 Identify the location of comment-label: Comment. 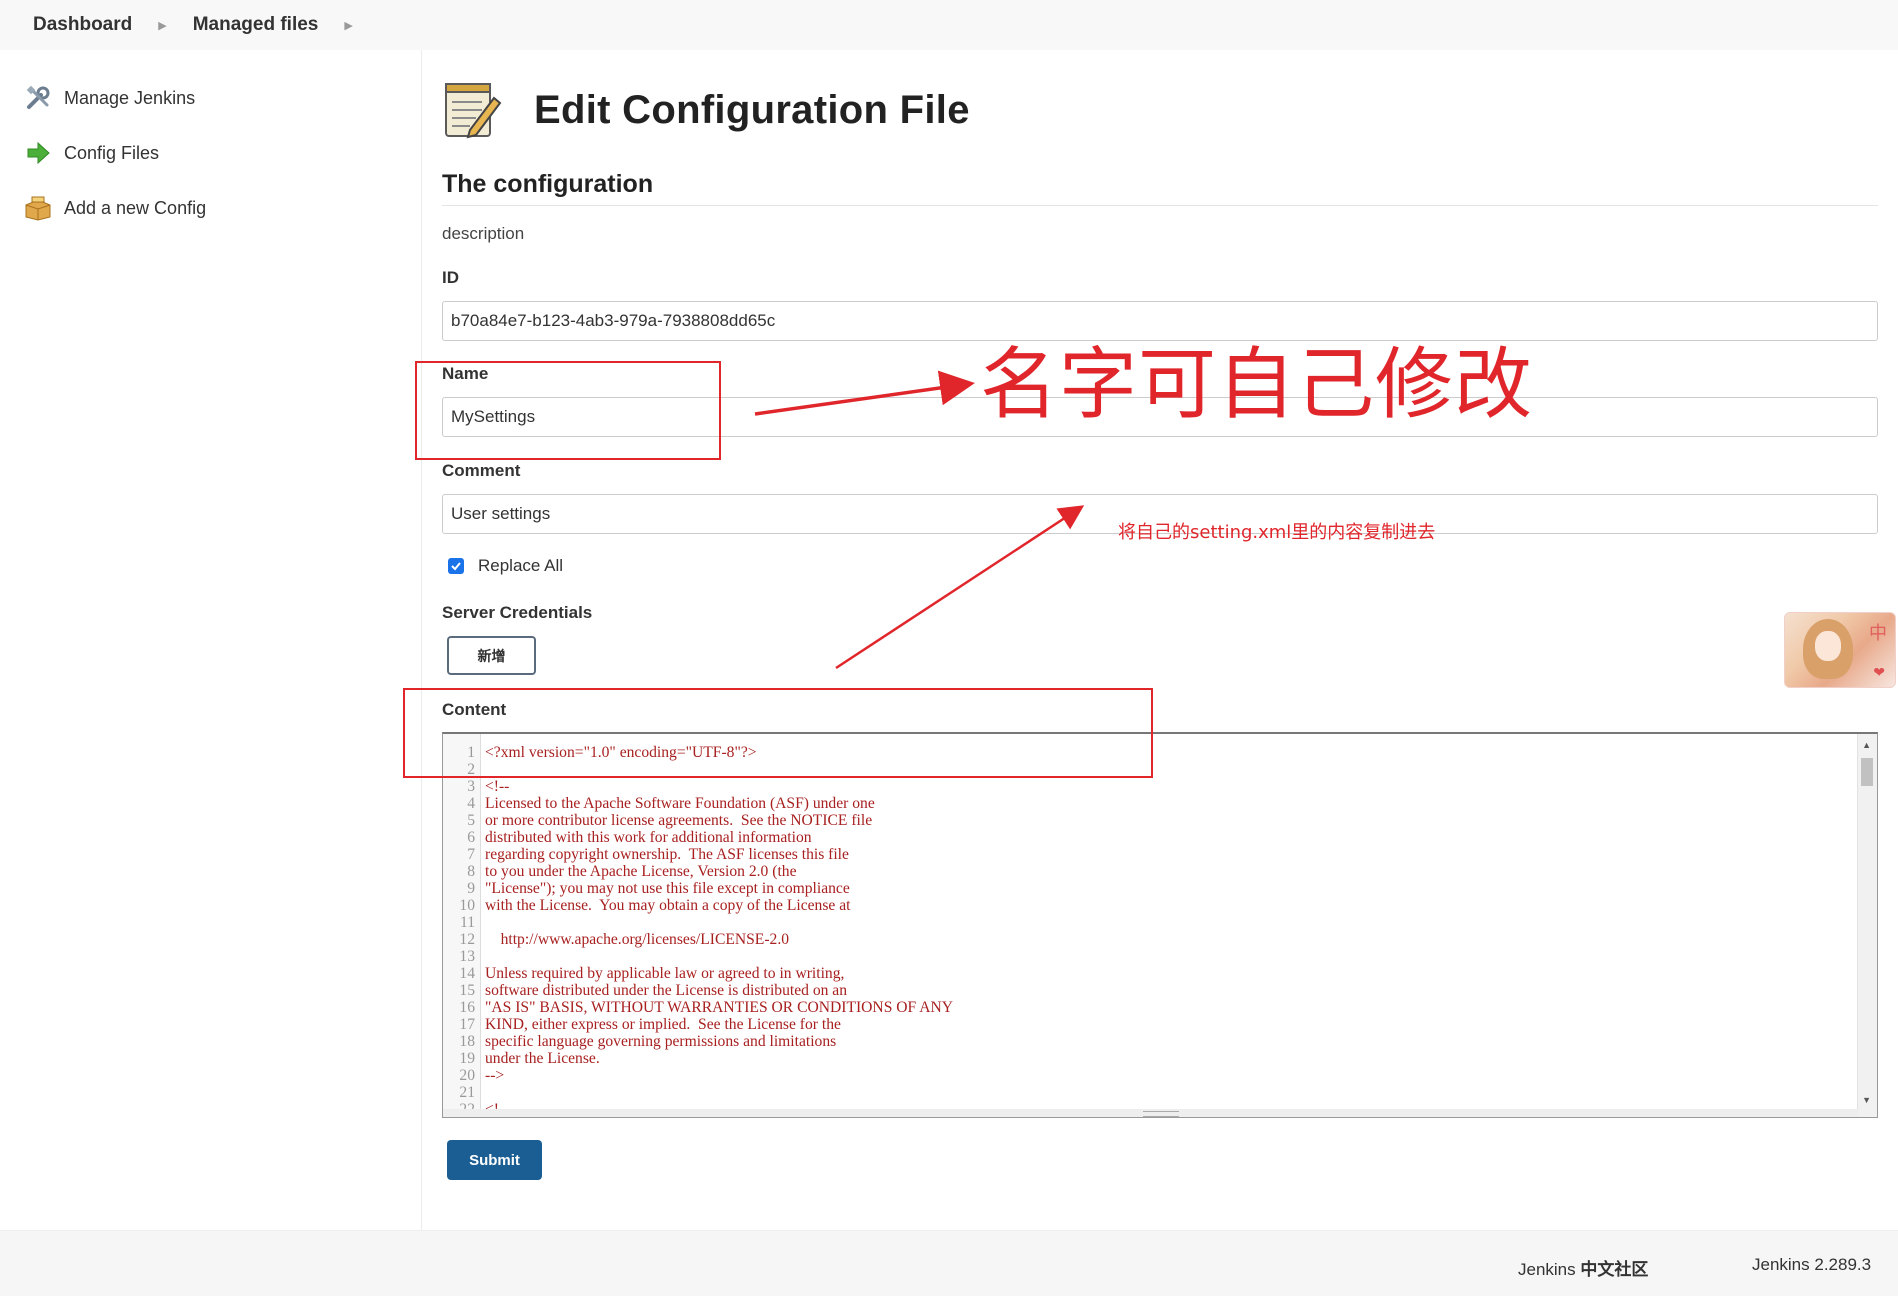
(481, 470).